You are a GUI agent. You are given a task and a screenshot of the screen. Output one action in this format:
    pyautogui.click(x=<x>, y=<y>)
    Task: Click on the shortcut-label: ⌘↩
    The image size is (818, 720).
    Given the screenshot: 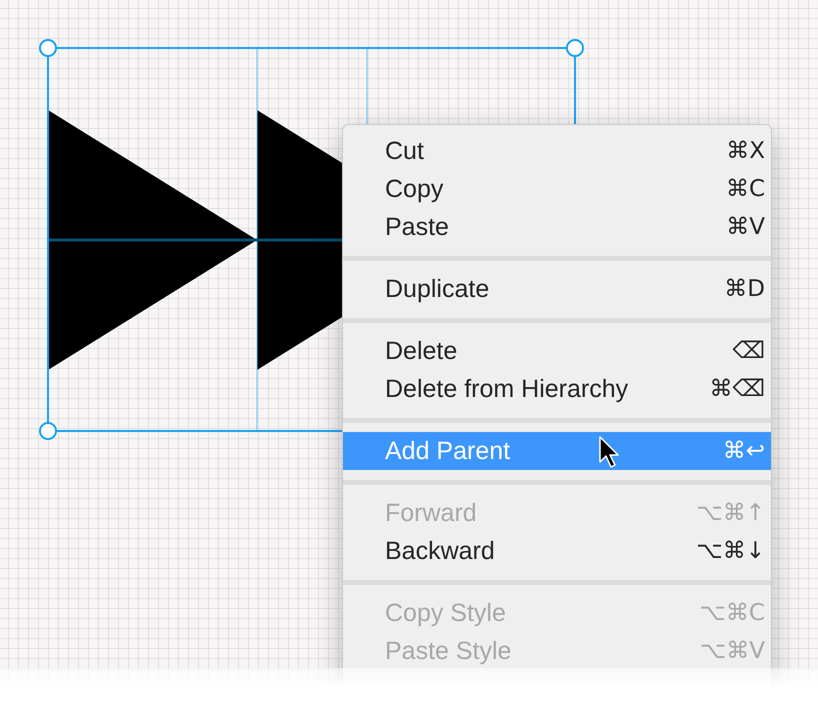 What is the action you would take?
    pyautogui.click(x=743, y=451)
    